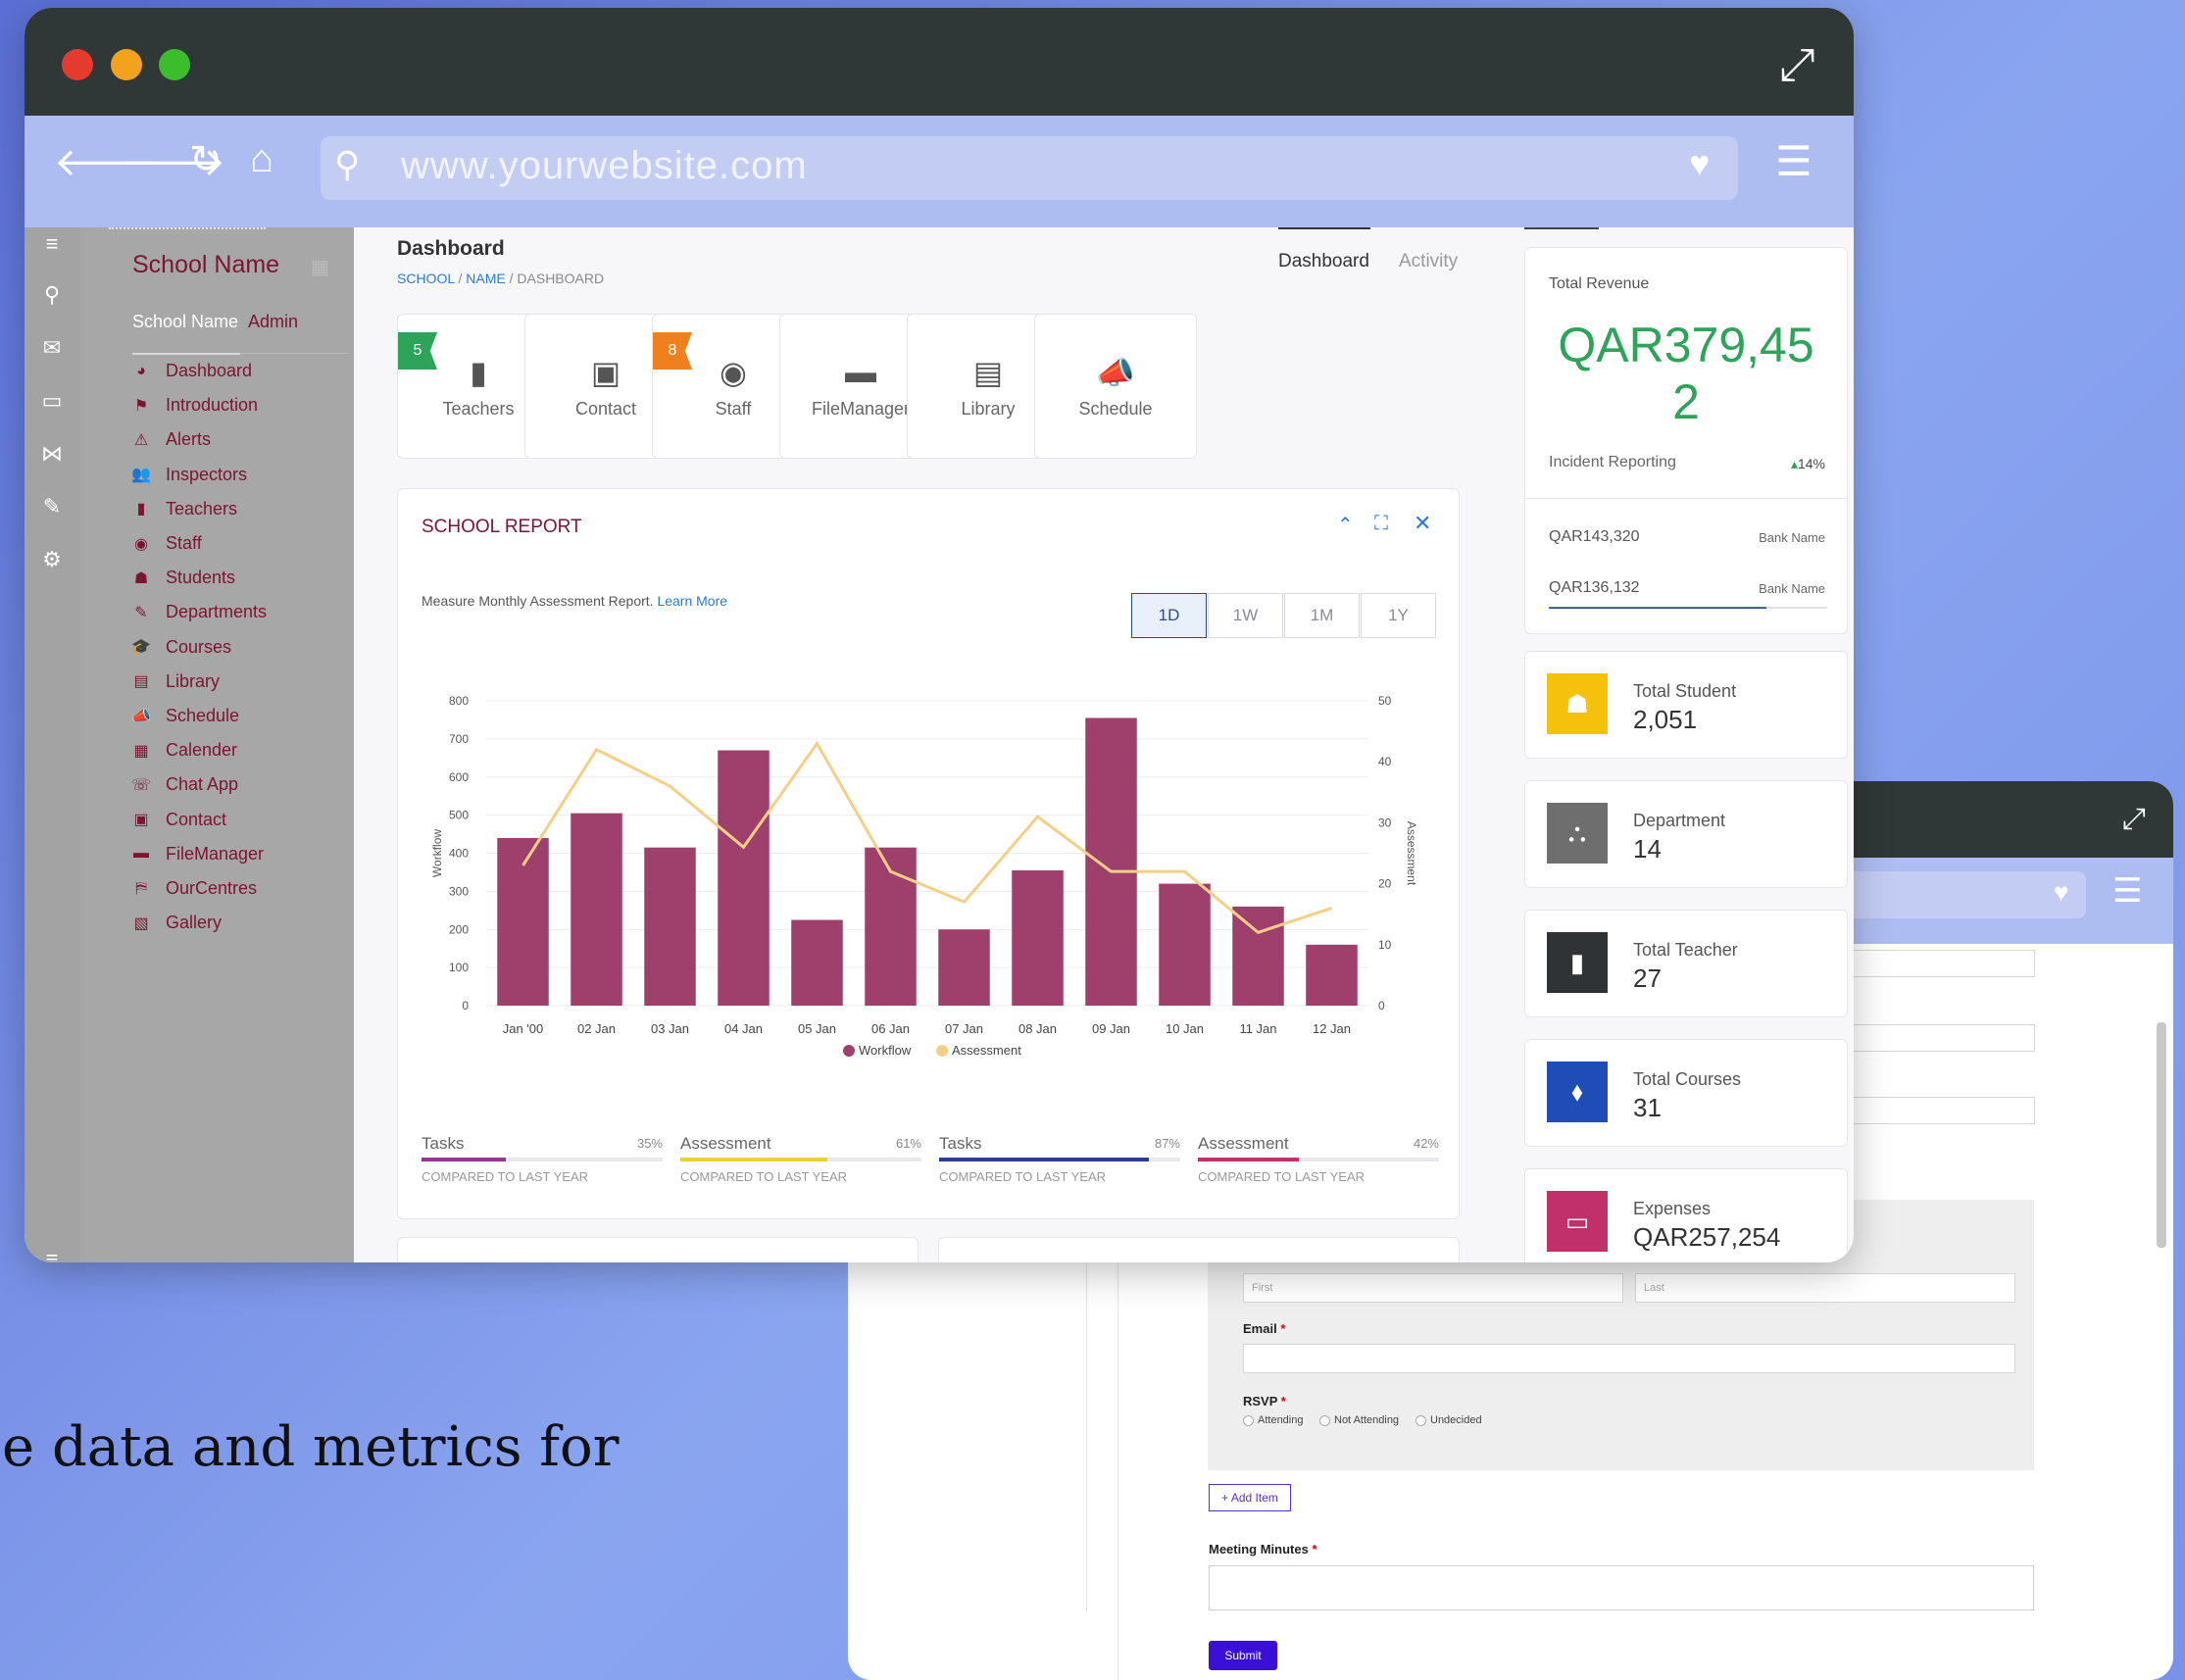  Describe the element at coordinates (176, 923) in the screenshot. I see `sidebar-item-gallery: ▧ Gallery` at that location.